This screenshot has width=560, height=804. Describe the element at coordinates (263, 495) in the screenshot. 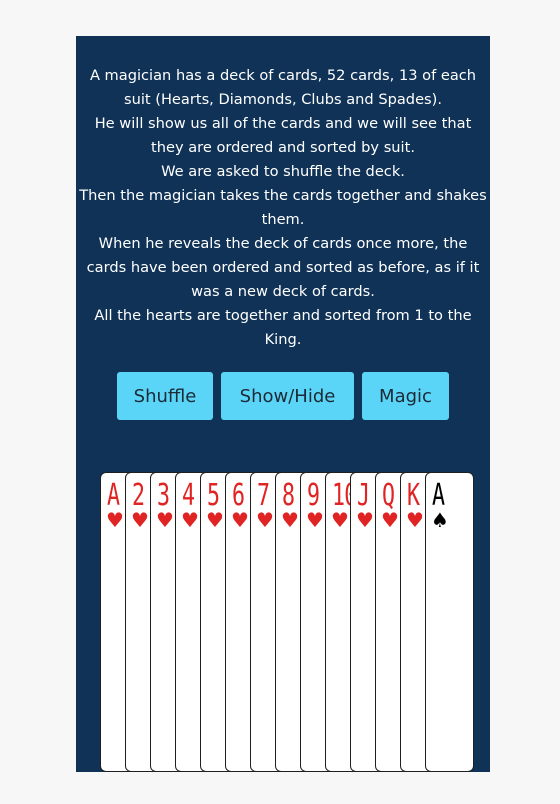

I see `card-rank: 7` at that location.